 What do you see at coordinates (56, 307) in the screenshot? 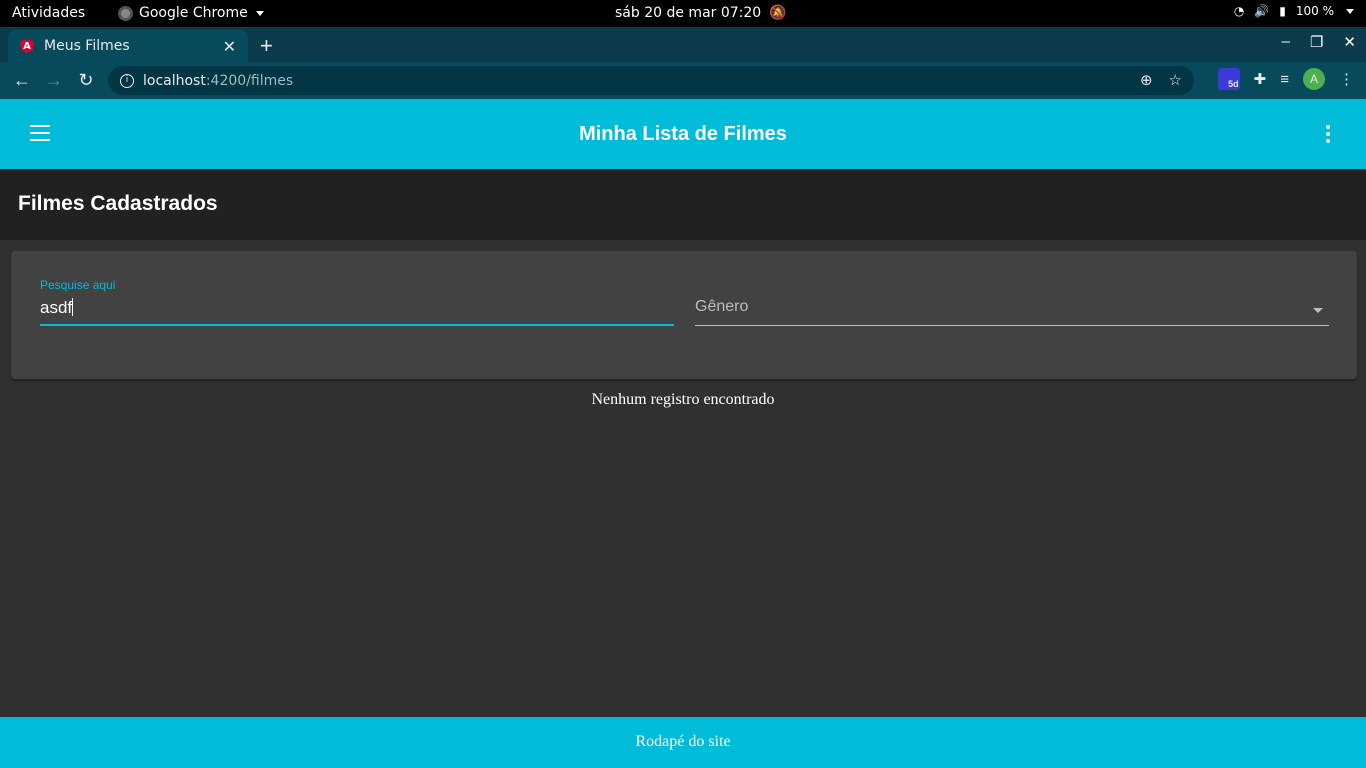
I see `search-value: asdf` at bounding box center [56, 307].